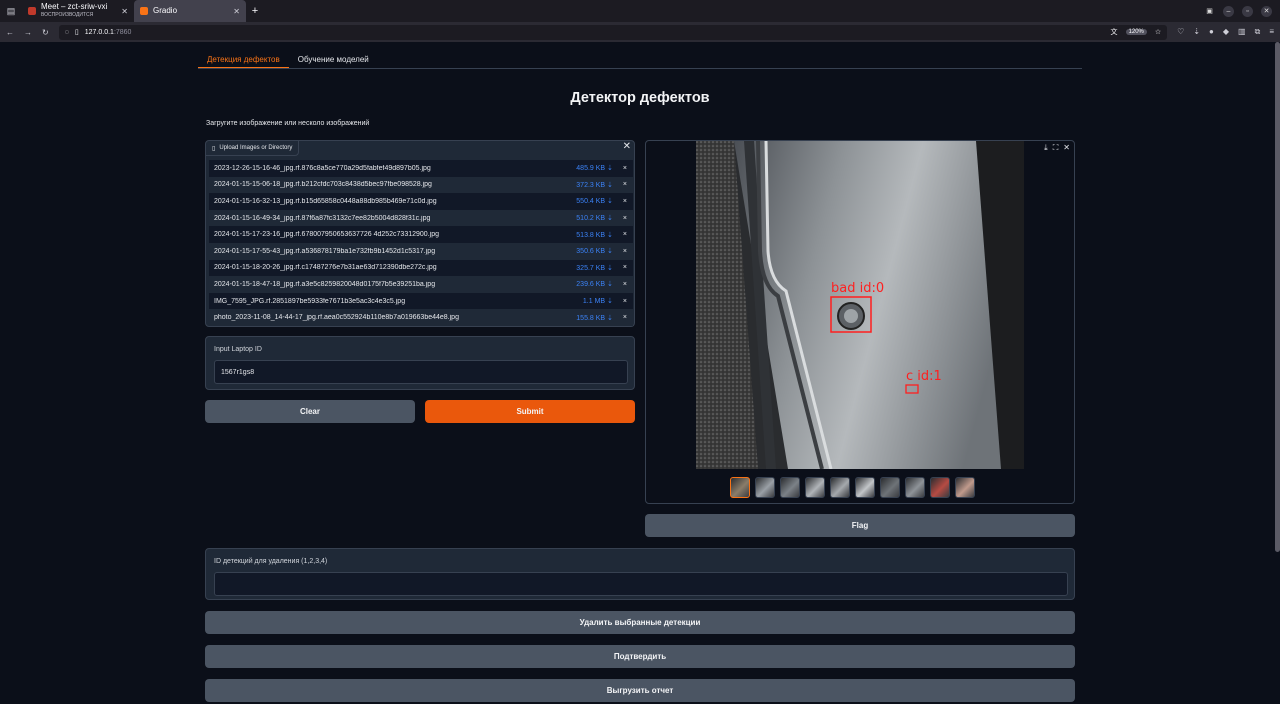  I want to click on back-icon: ←, so click(10, 32).